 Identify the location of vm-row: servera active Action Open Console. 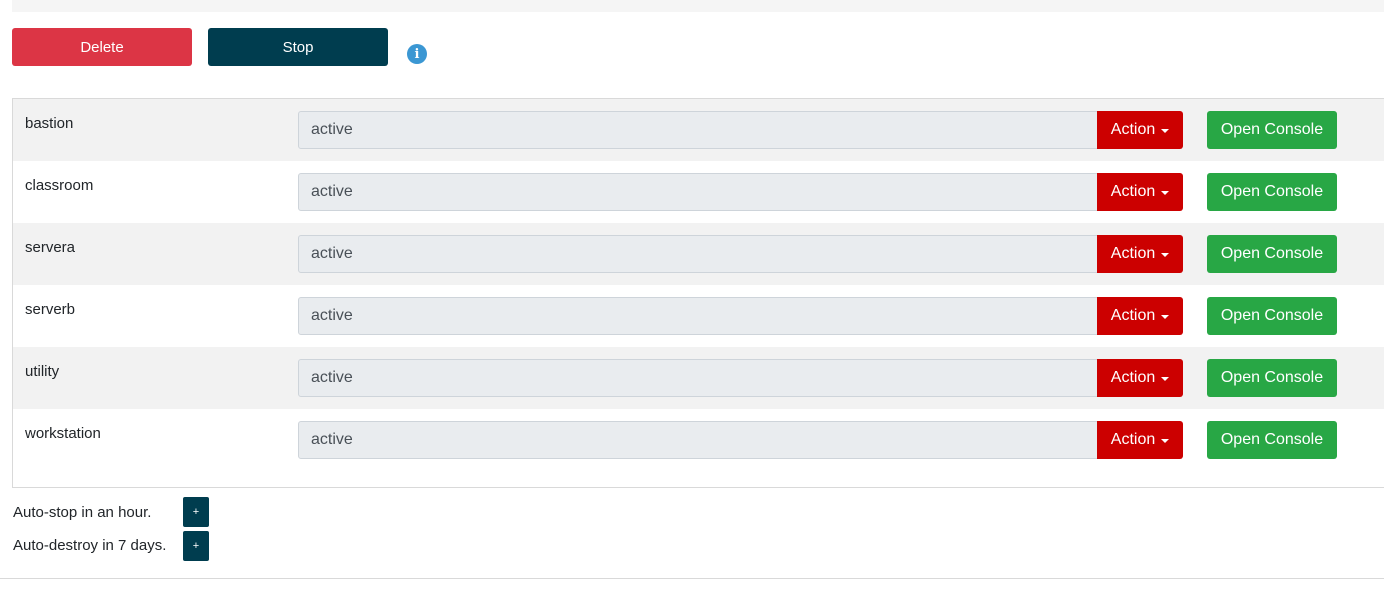
(698, 254).